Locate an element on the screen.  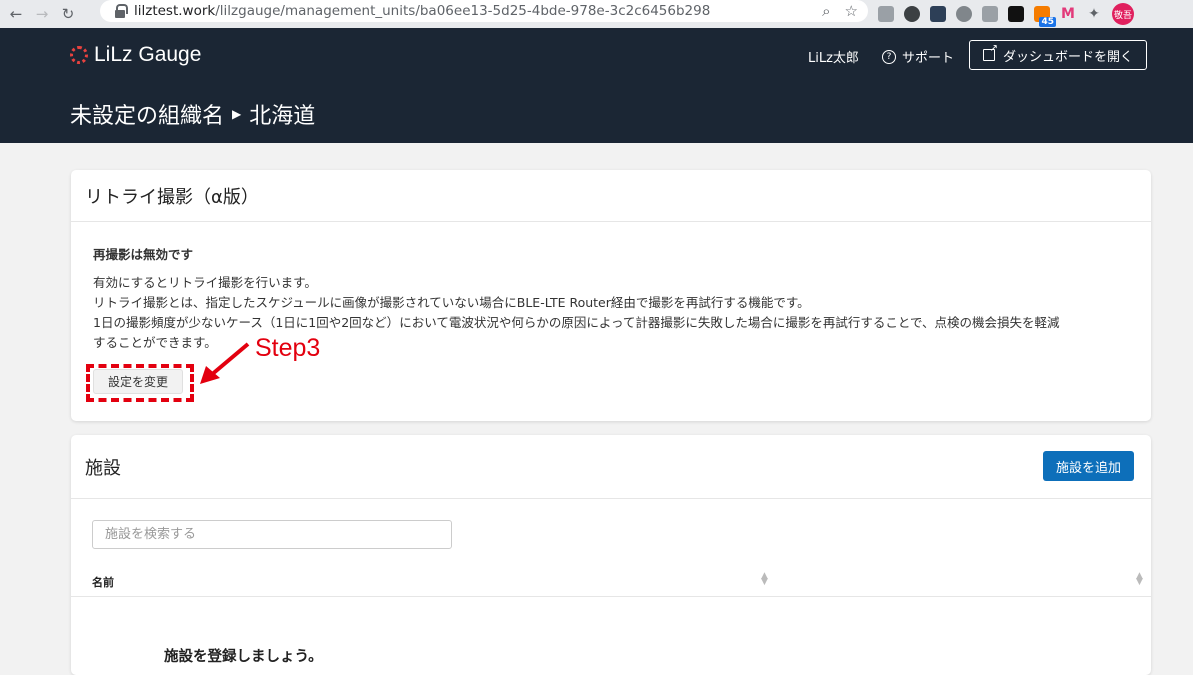
caret-right-icon: ▶ is located at coordinates (237, 114).